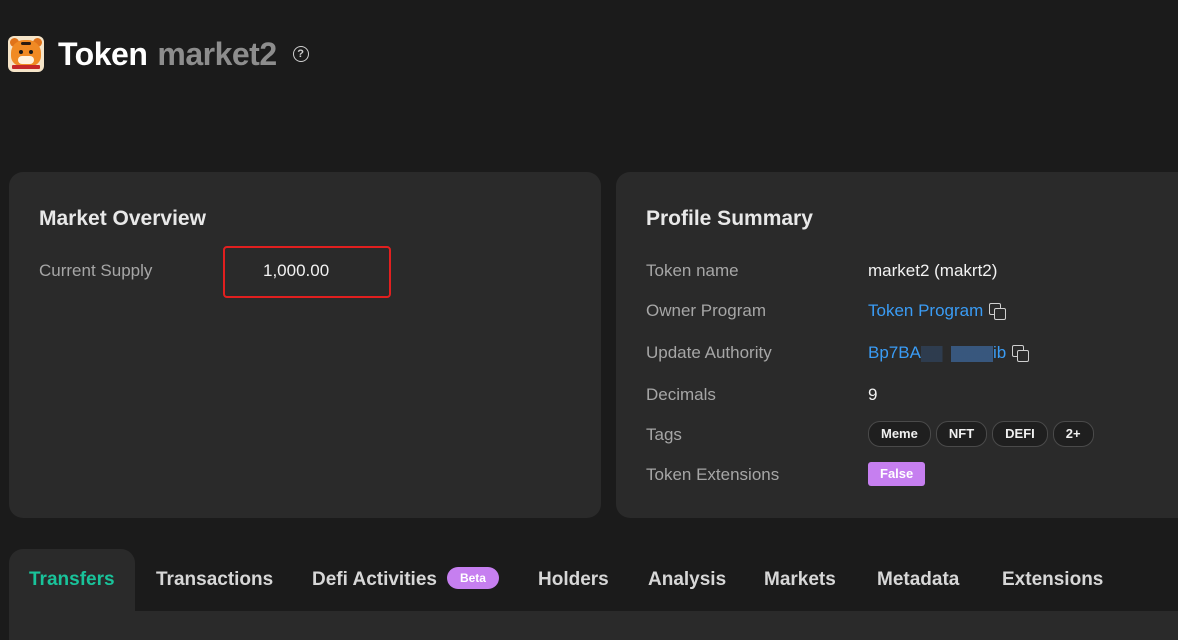  What do you see at coordinates (961, 434) in the screenshot?
I see `tag-nft: NFT` at bounding box center [961, 434].